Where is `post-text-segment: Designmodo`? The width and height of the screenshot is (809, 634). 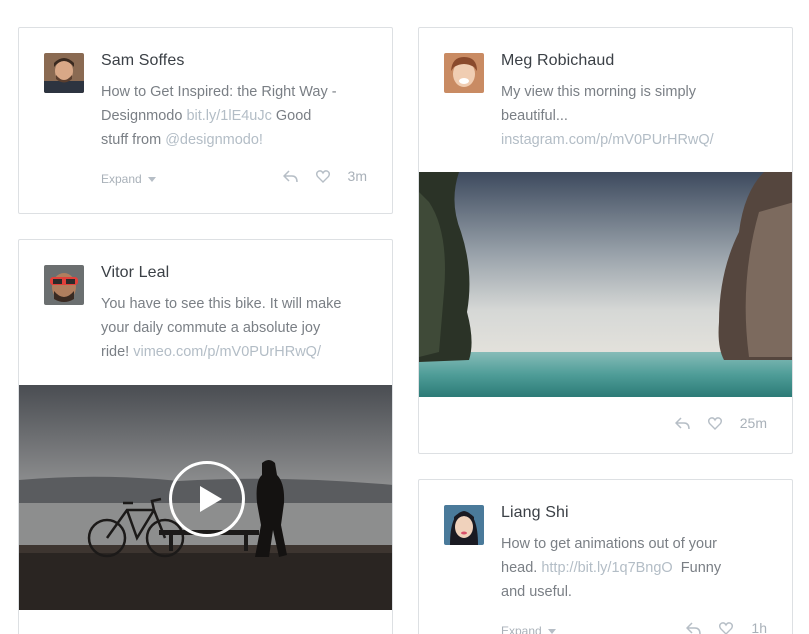
post-text-segment: Designmodo is located at coordinates (144, 116).